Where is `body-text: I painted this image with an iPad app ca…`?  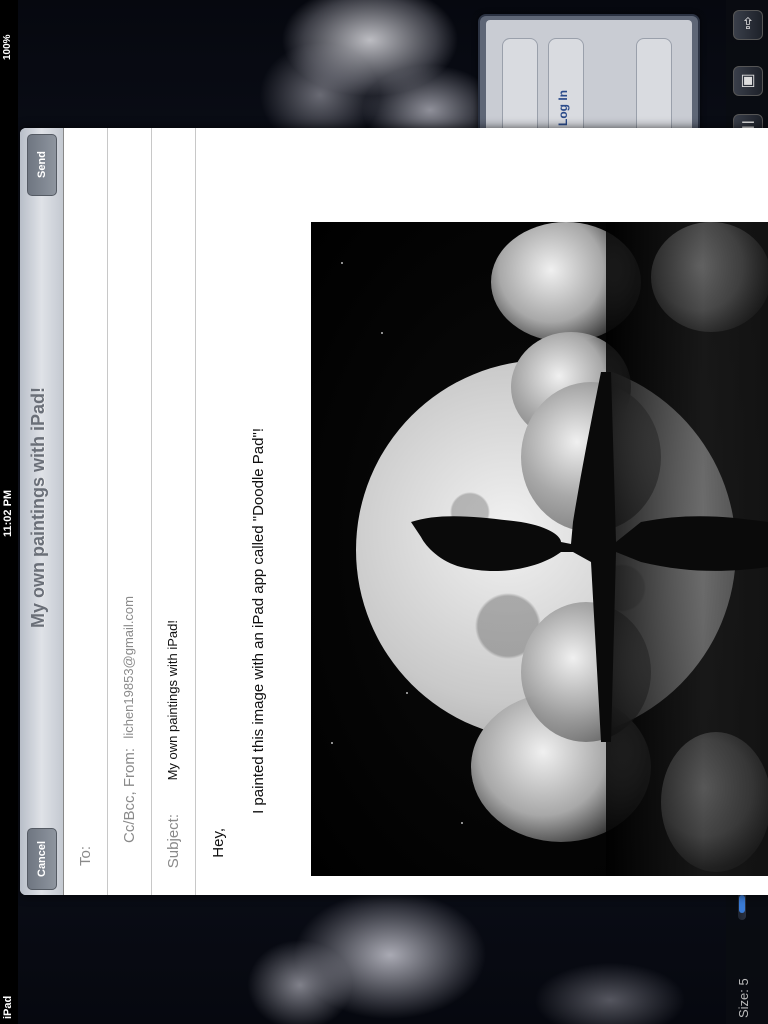
body-text: I painted this image with an iPad app ca… is located at coordinates (258, 621).